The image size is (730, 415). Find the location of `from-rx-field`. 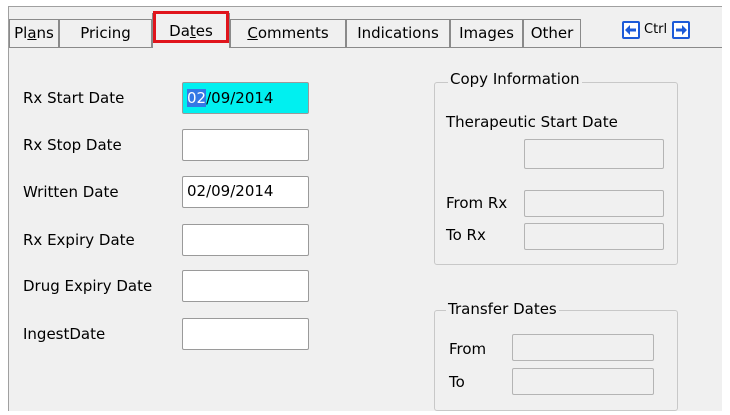

from-rx-field is located at coordinates (594, 203).